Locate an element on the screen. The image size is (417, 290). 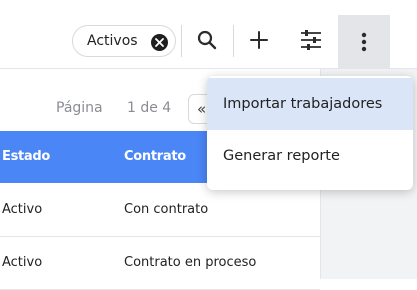
table-row: Activo Con contrato is located at coordinates (160, 210).